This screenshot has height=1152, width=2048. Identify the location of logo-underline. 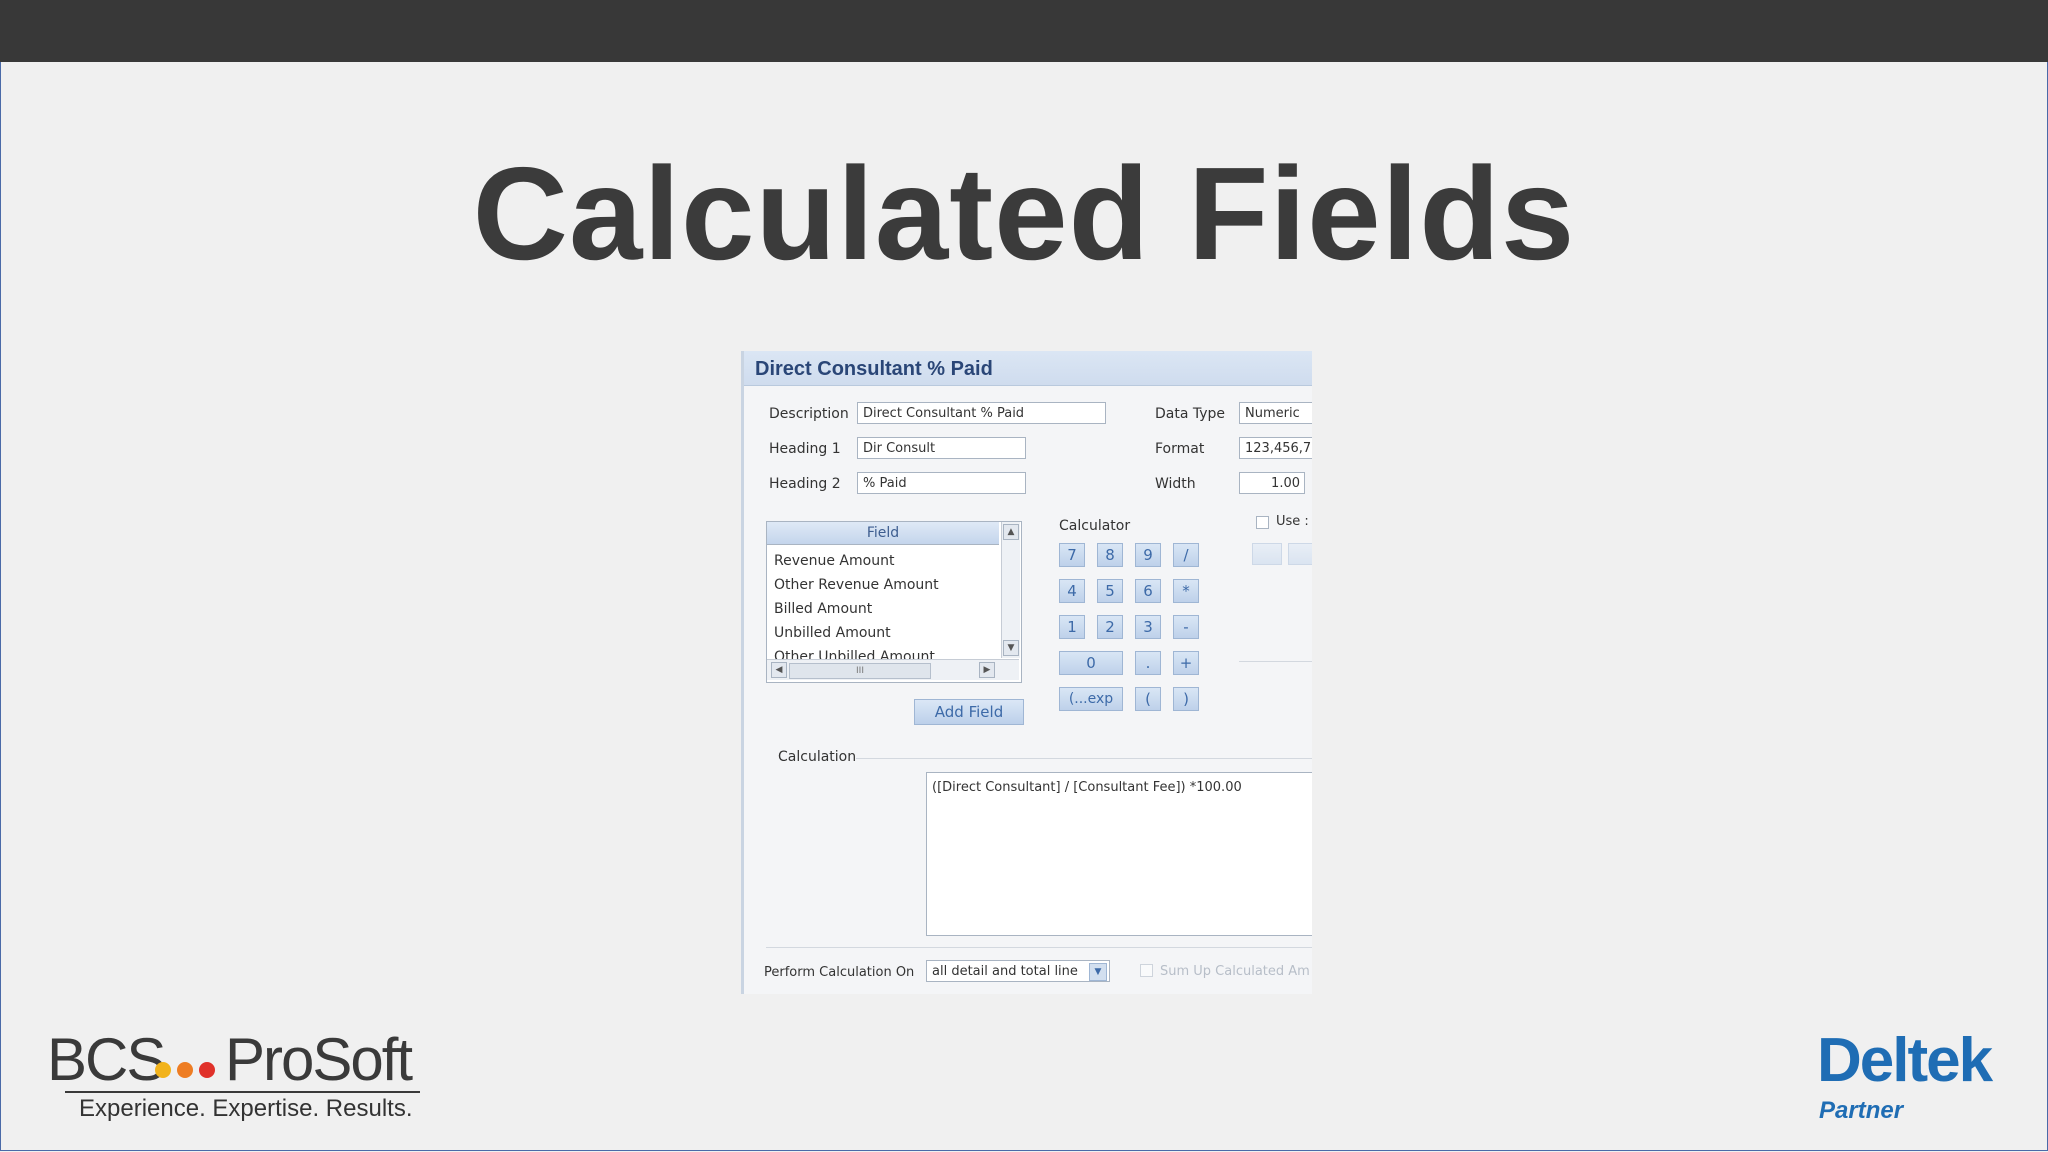
(242, 1092).